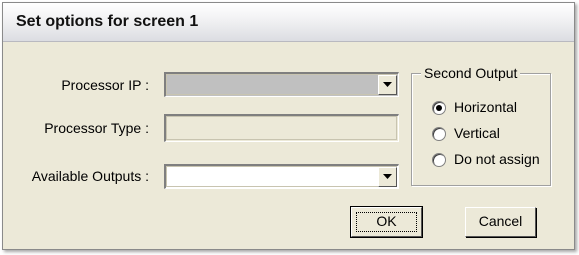  Describe the element at coordinates (497, 159) in the screenshot. I see `radio-do-not-assign-label: Do not assign` at that location.